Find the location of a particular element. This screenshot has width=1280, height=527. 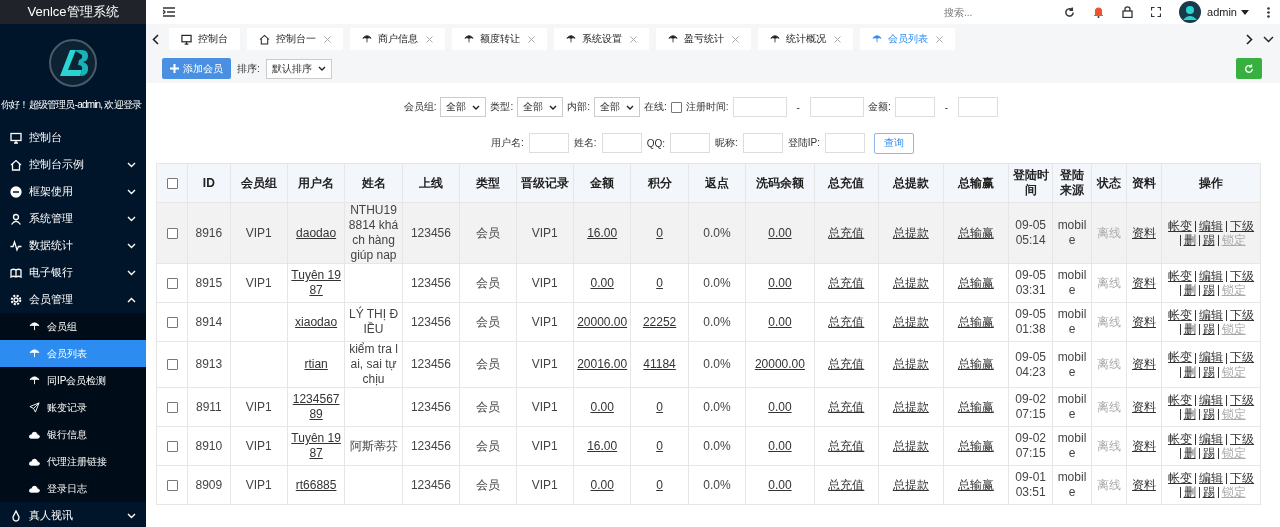

select-all-checkbox is located at coordinates (172, 183).